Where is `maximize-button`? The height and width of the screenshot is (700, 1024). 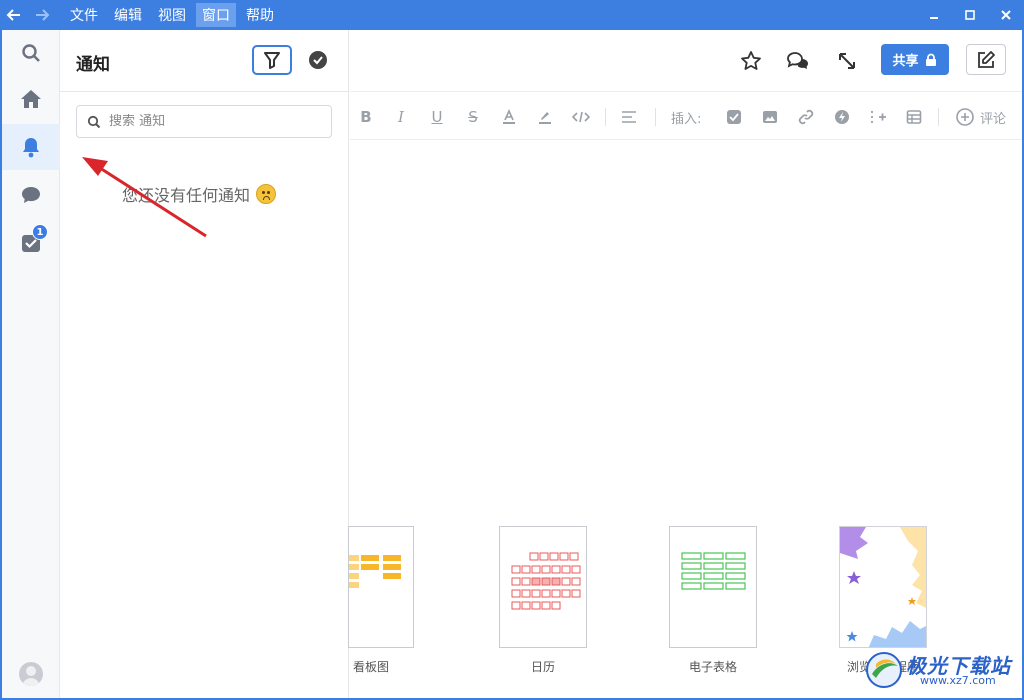
maximize-button is located at coordinates (970, 15).